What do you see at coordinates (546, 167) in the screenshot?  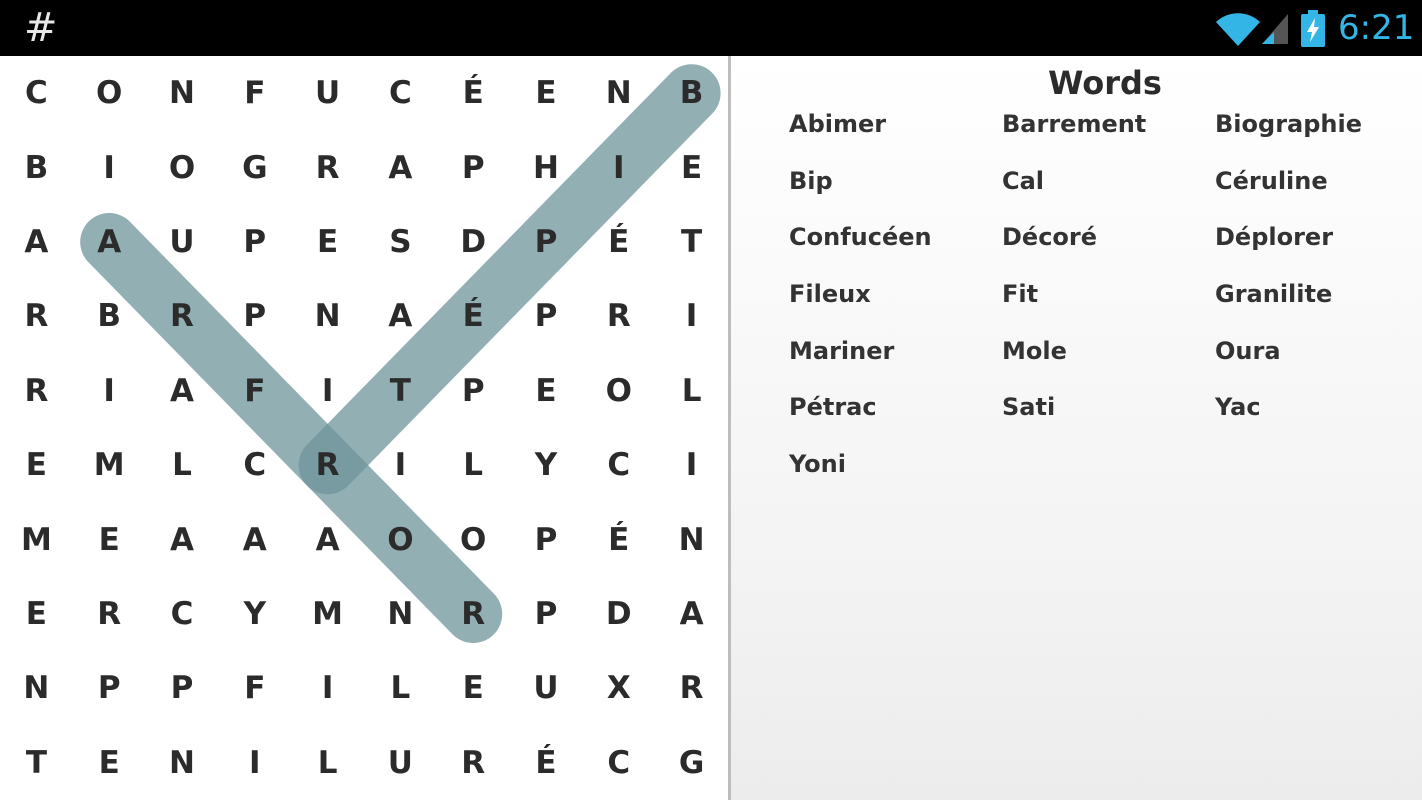 I see `grid-cell: H` at bounding box center [546, 167].